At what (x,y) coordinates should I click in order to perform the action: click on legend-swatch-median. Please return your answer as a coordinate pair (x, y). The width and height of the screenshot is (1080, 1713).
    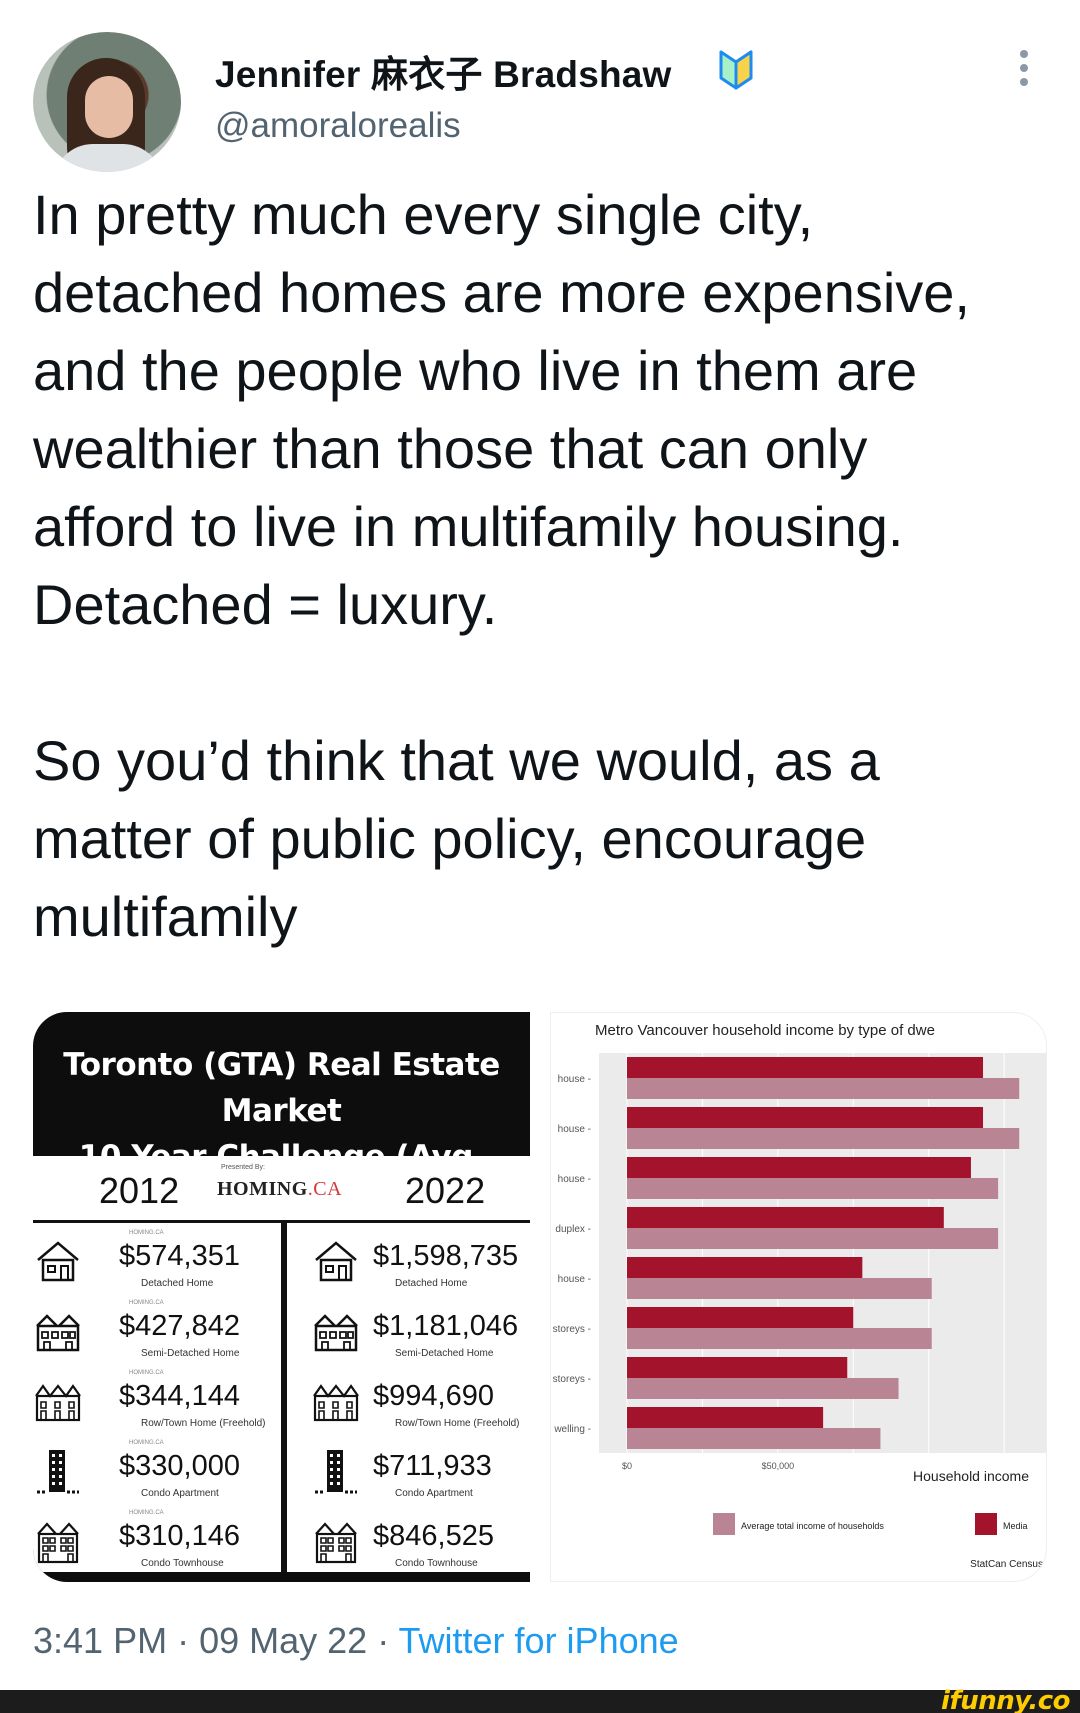
    Looking at the image, I should click on (986, 1524).